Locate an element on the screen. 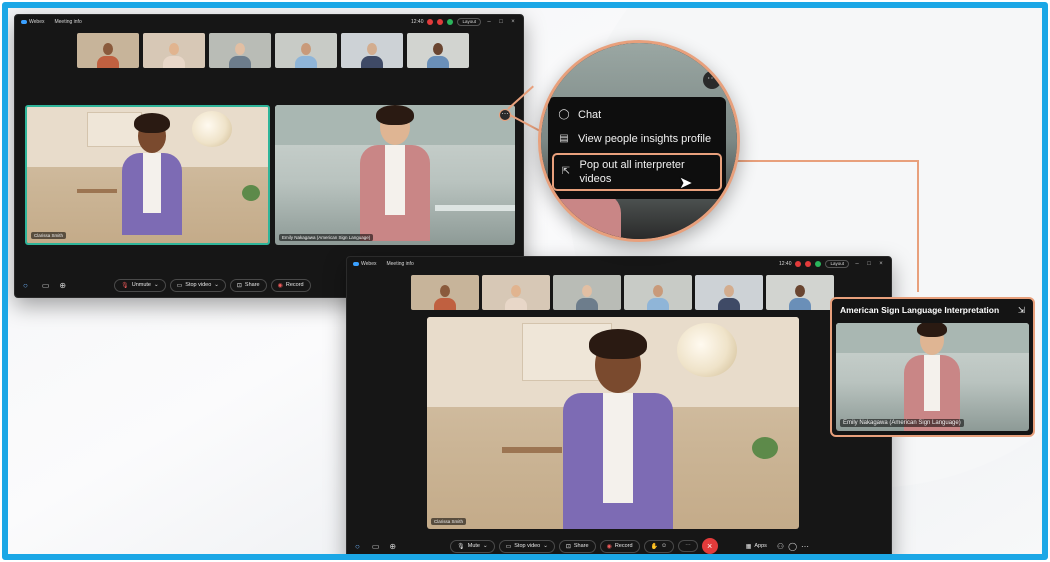  reactions-button: ✋ ☺ is located at coordinates (659, 546).